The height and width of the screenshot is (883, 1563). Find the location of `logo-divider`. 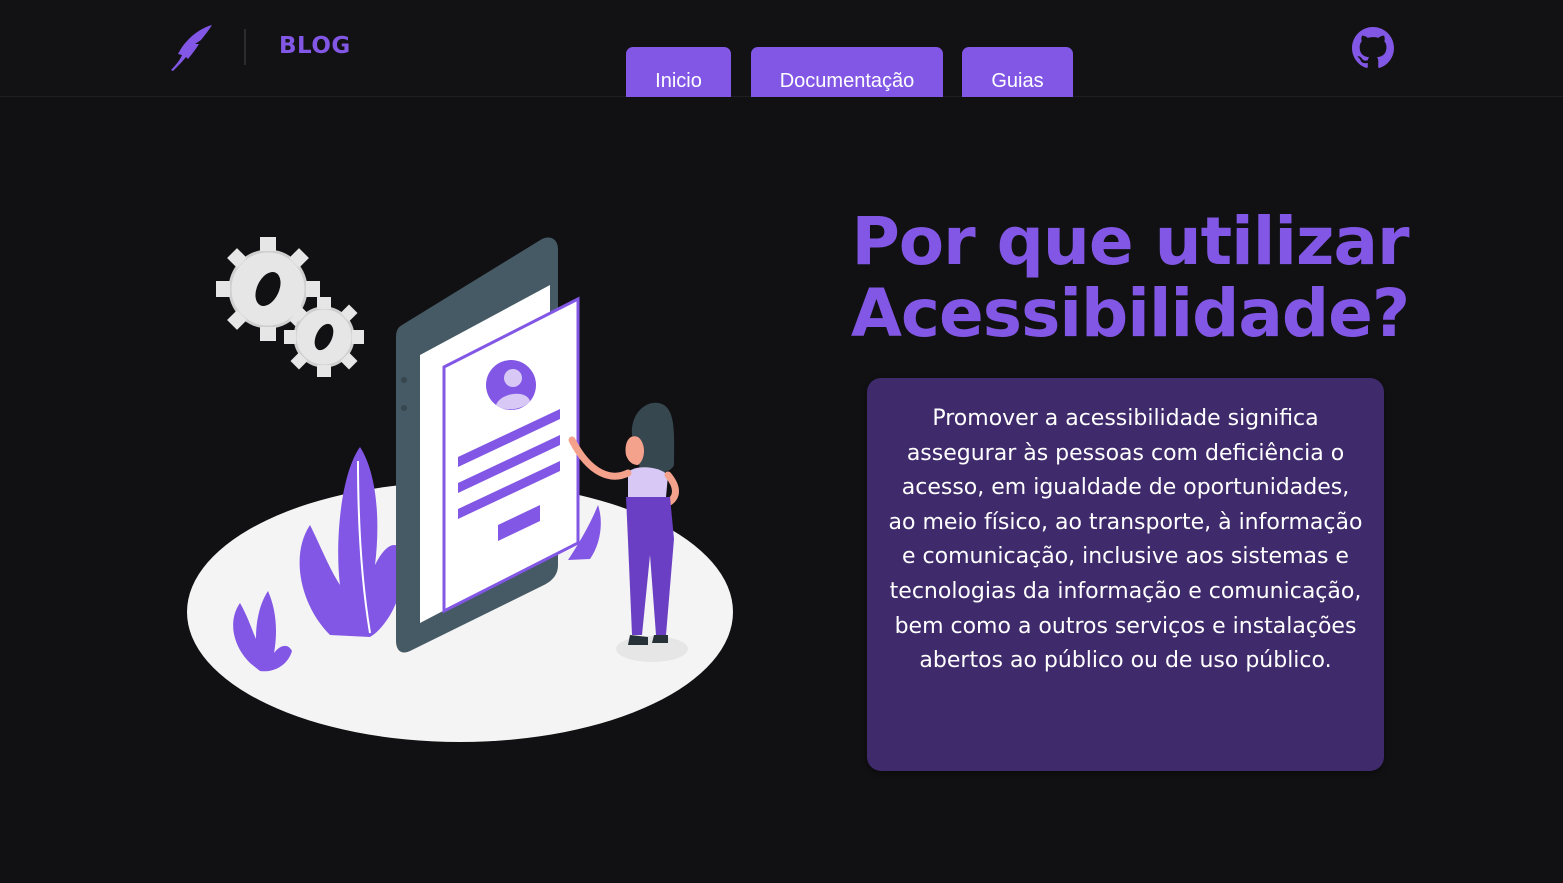

logo-divider is located at coordinates (245, 47).